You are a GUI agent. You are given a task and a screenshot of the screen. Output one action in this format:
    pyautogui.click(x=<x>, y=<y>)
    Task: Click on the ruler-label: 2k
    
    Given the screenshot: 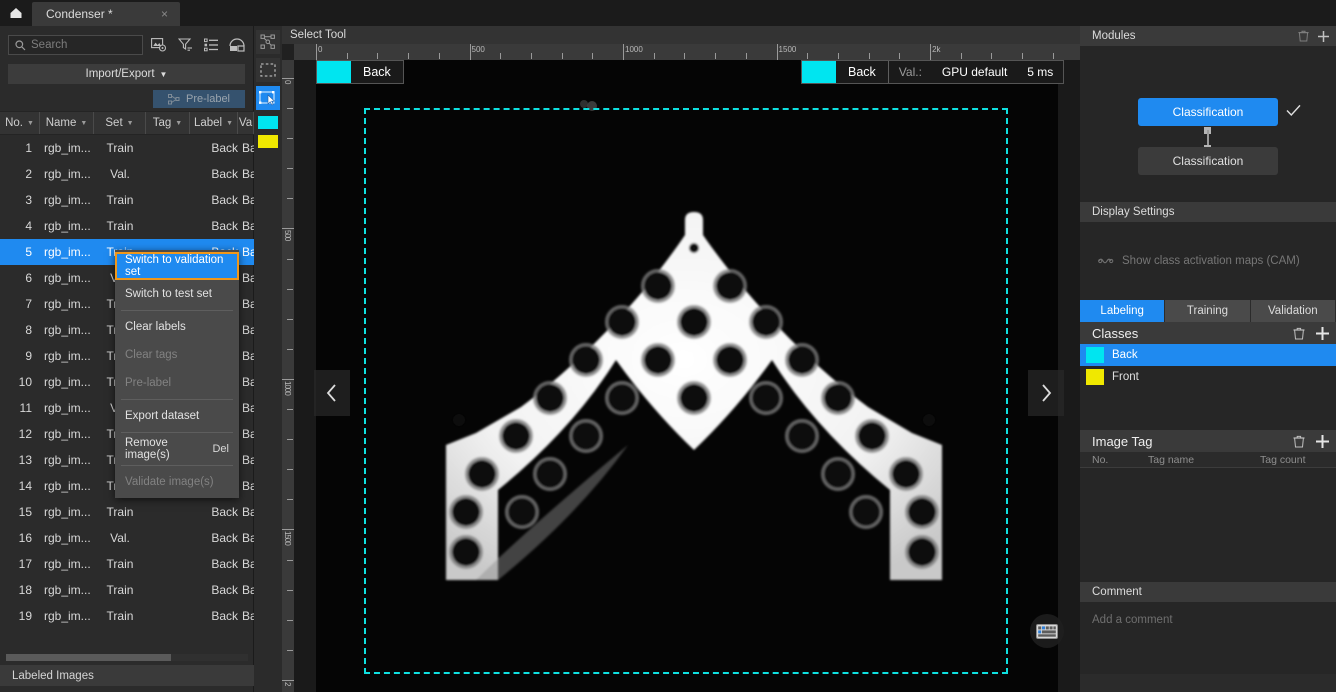 What is the action you would take?
    pyautogui.click(x=936, y=49)
    